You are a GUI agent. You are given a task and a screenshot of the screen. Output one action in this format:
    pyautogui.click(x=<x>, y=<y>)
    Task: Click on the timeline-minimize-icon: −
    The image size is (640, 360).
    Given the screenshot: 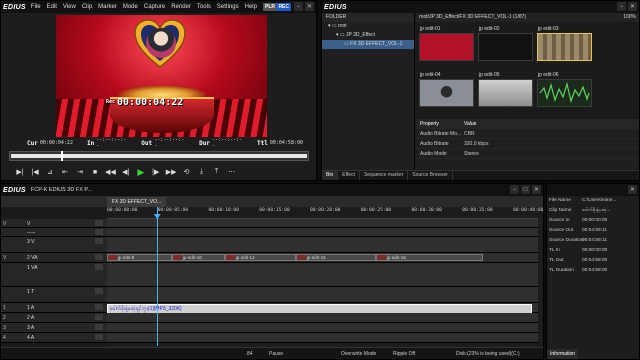 What is the action you would take?
    pyautogui.click(x=514, y=189)
    